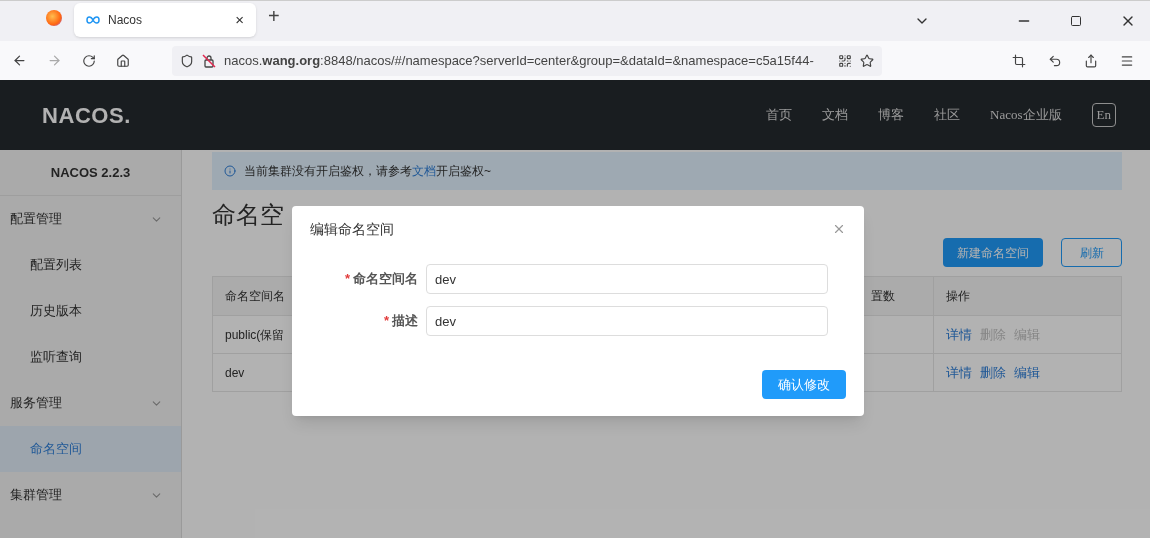 The width and height of the screenshot is (1150, 538). Describe the element at coordinates (90, 311) in the screenshot. I see `sidebar-item: 历史版本` at that location.